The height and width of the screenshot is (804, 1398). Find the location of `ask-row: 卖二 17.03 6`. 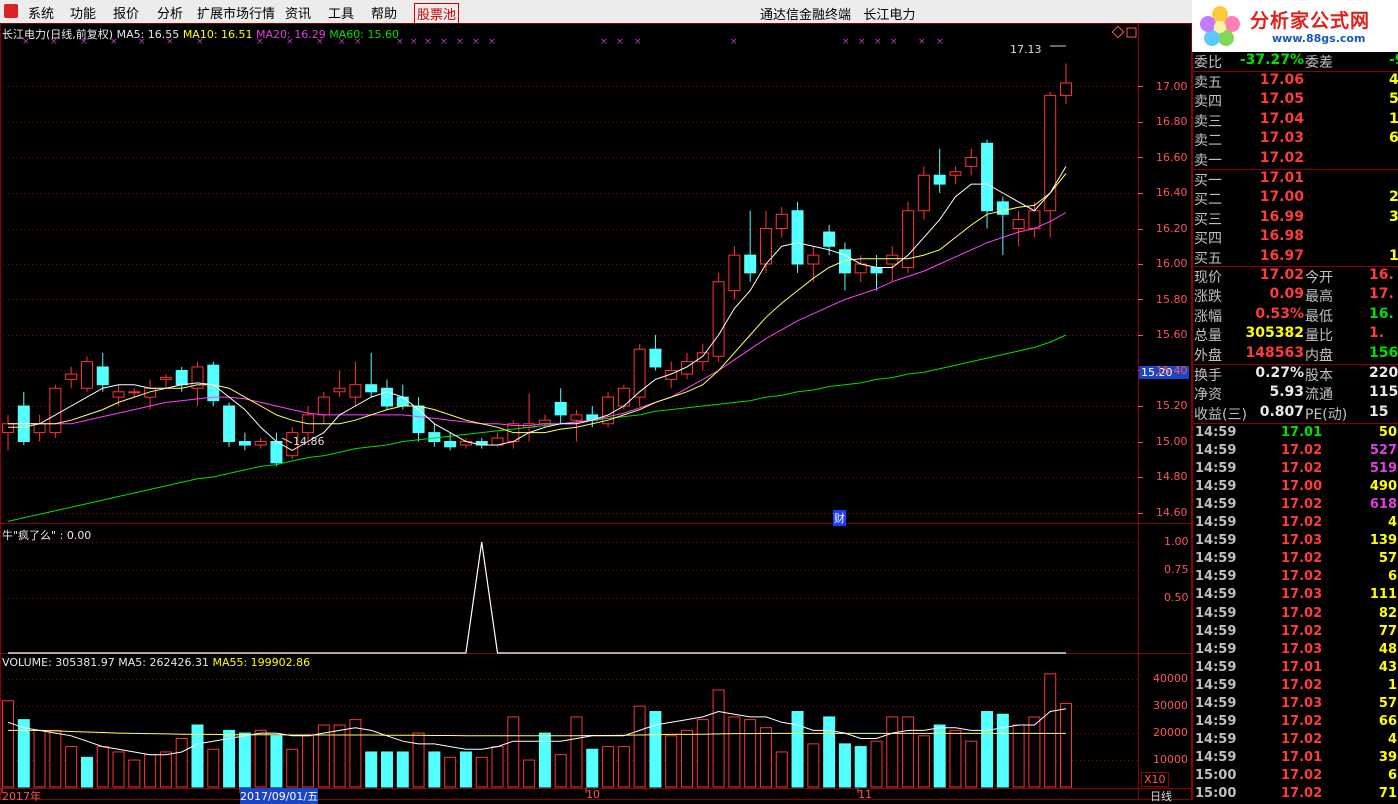

ask-row: 卖二 17.03 6 is located at coordinates (1295, 139).